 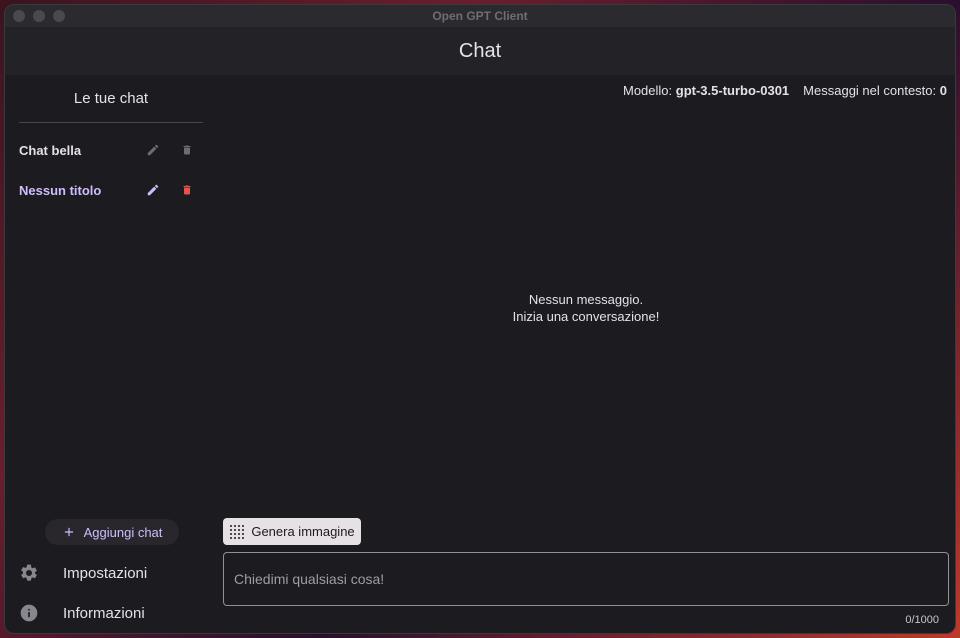 I want to click on window-controls, so click(x=39, y=16).